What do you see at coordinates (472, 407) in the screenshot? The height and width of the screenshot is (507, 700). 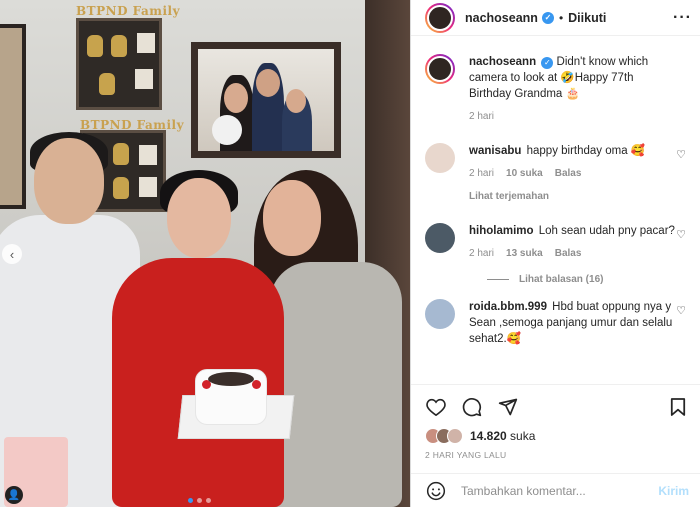 I see `comment-icon` at bounding box center [472, 407].